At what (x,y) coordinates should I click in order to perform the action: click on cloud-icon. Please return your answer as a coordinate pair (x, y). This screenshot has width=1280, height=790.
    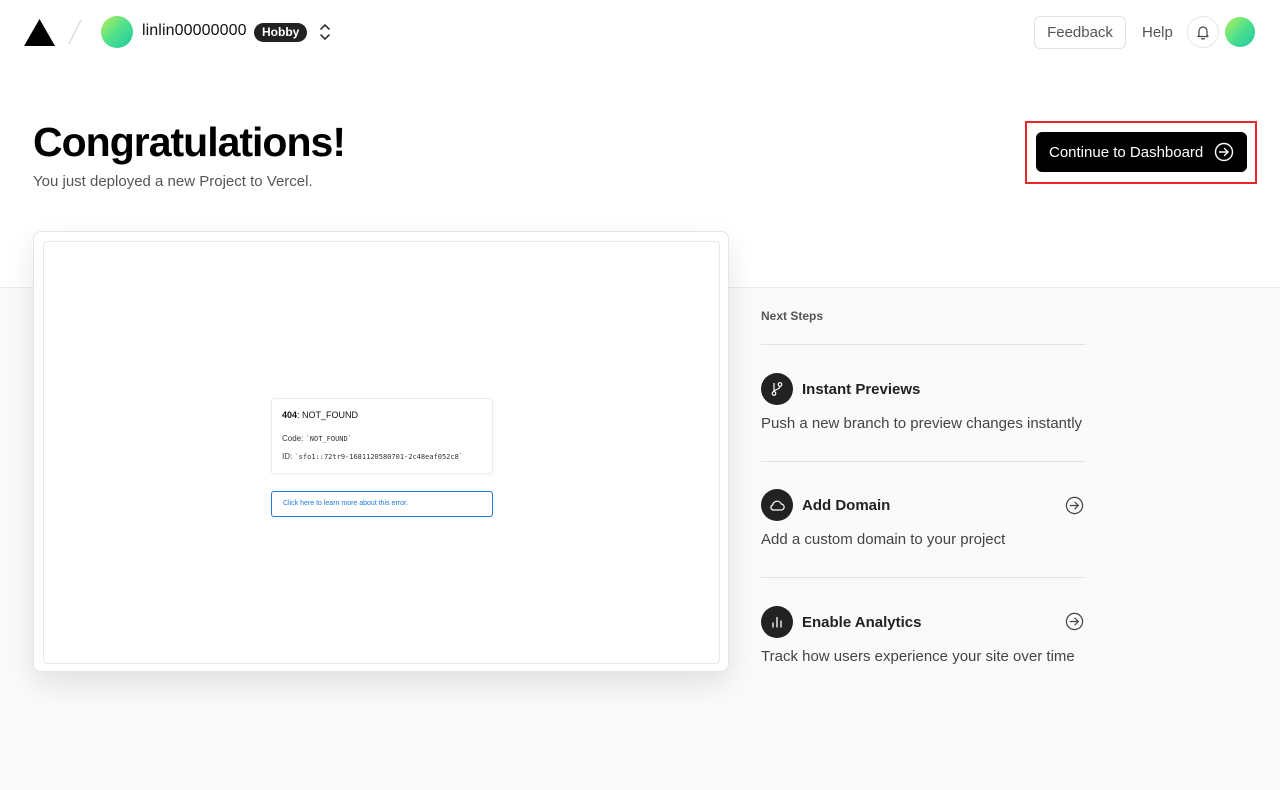
    Looking at the image, I should click on (777, 505).